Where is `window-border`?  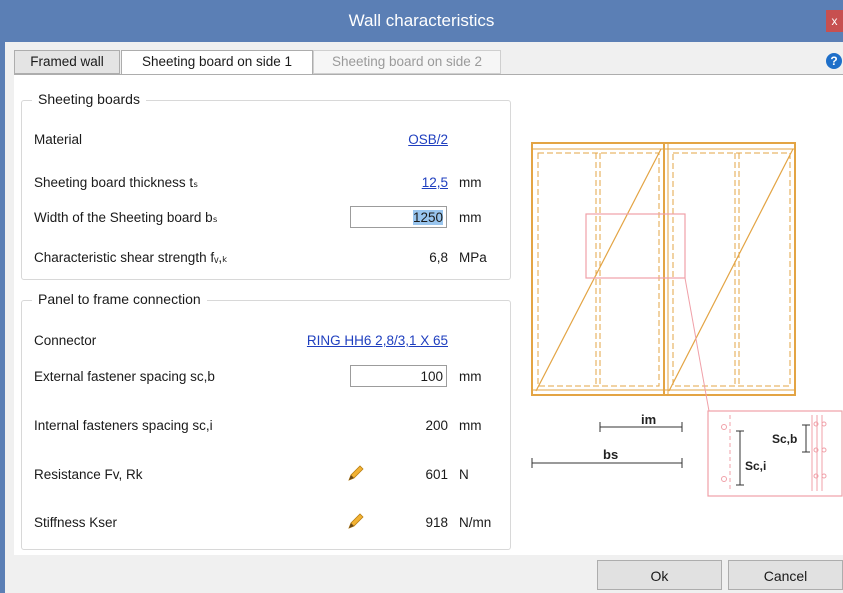 window-border is located at coordinates (2, 317).